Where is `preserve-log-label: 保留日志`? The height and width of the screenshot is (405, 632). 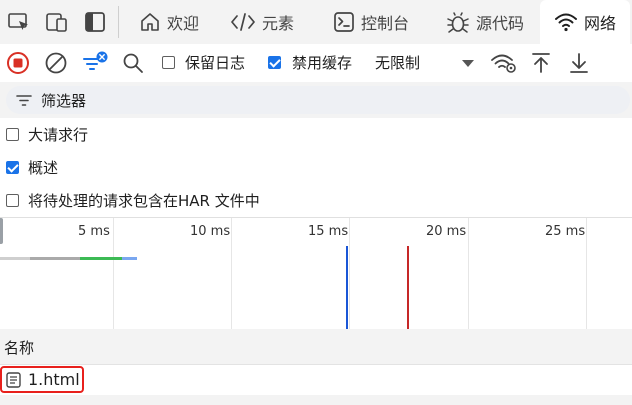
preserve-log-label: 保留日志 is located at coordinates (215, 63).